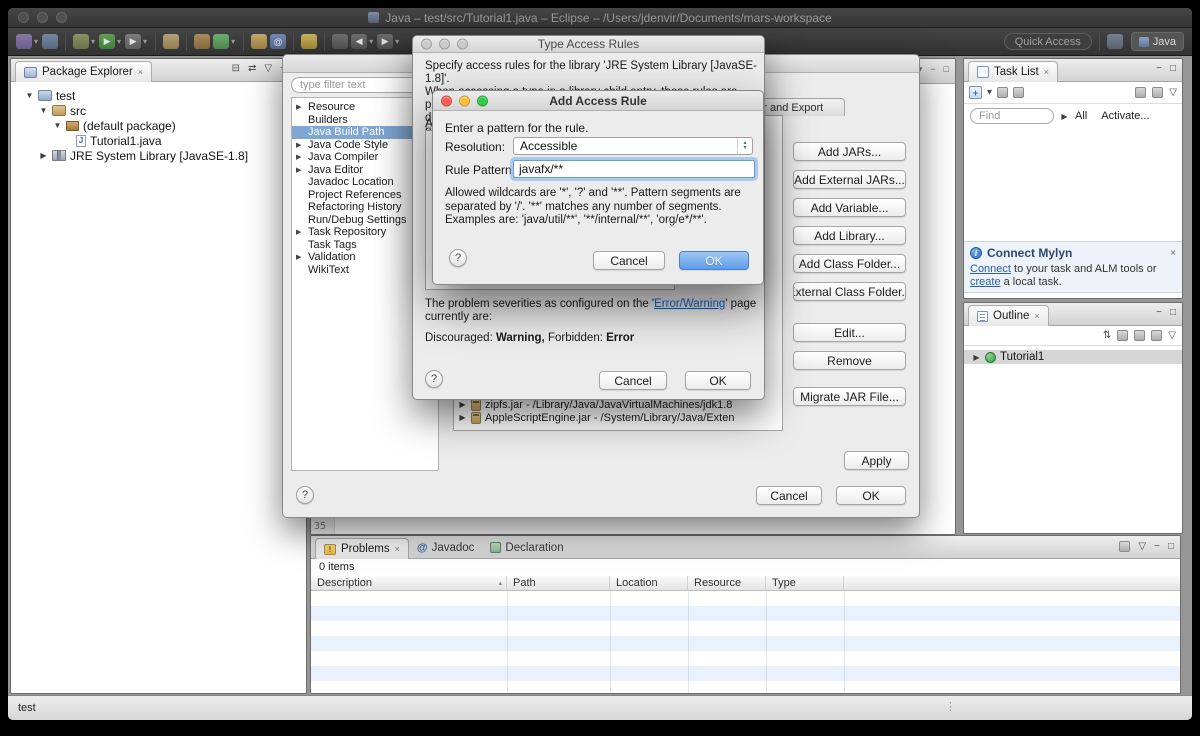  What do you see at coordinates (989, 92) in the screenshot?
I see `new-task-menu-icon: ▾` at bounding box center [989, 92].